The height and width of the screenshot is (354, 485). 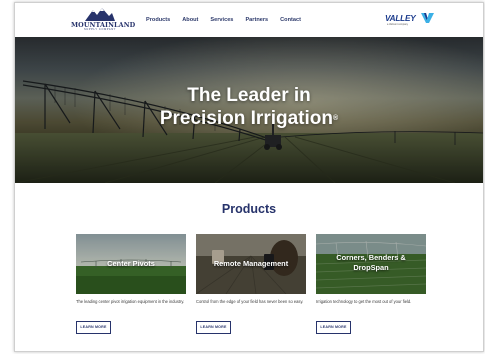 I want to click on nav-about: About, so click(x=190, y=20).